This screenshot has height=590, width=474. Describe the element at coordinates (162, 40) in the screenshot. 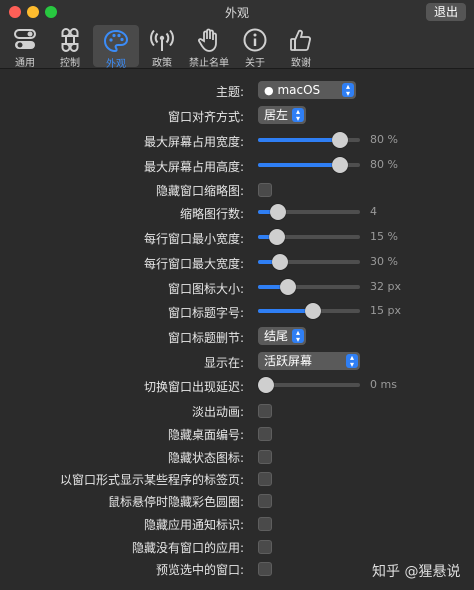

I see `broadcast-icon` at that location.